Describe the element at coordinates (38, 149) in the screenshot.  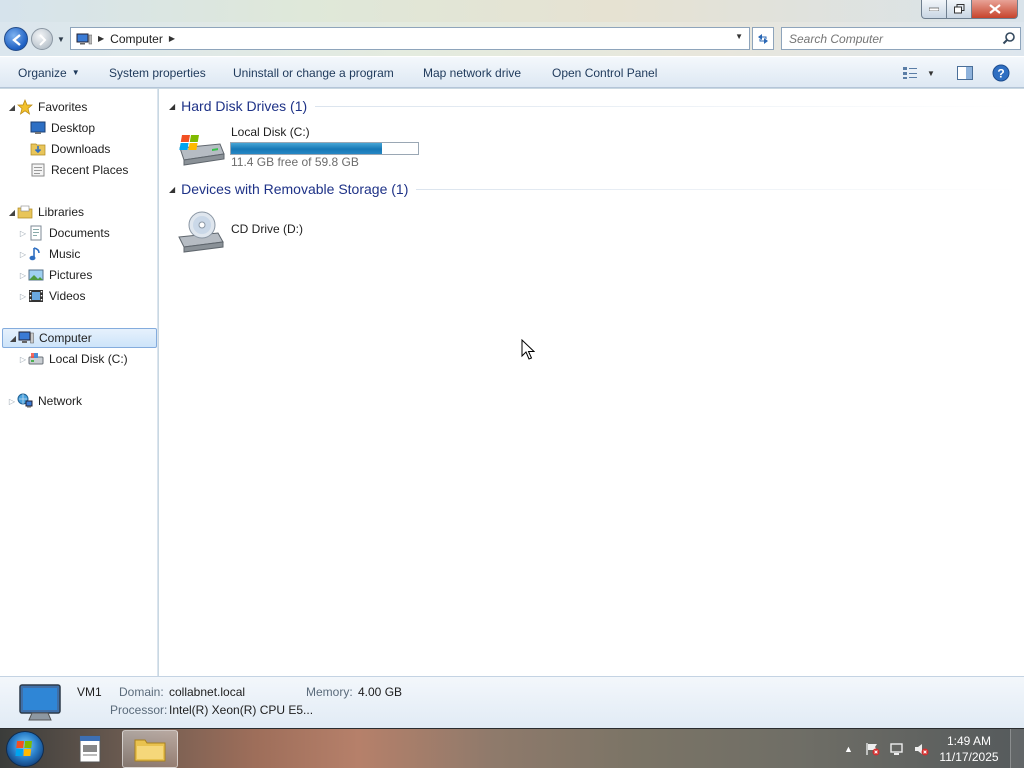
I see `downloads-folder-icon` at that location.